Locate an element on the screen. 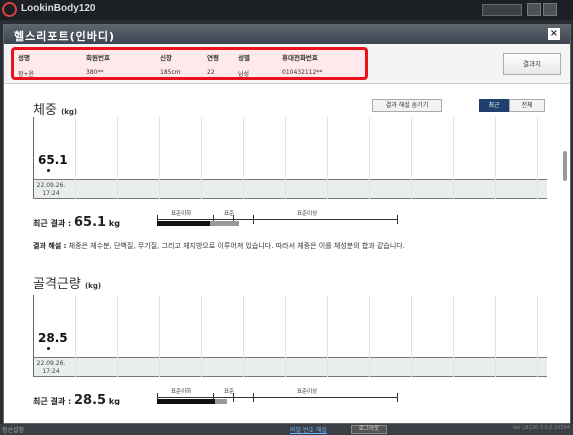  info-label: 연령 is located at coordinates (213, 58).